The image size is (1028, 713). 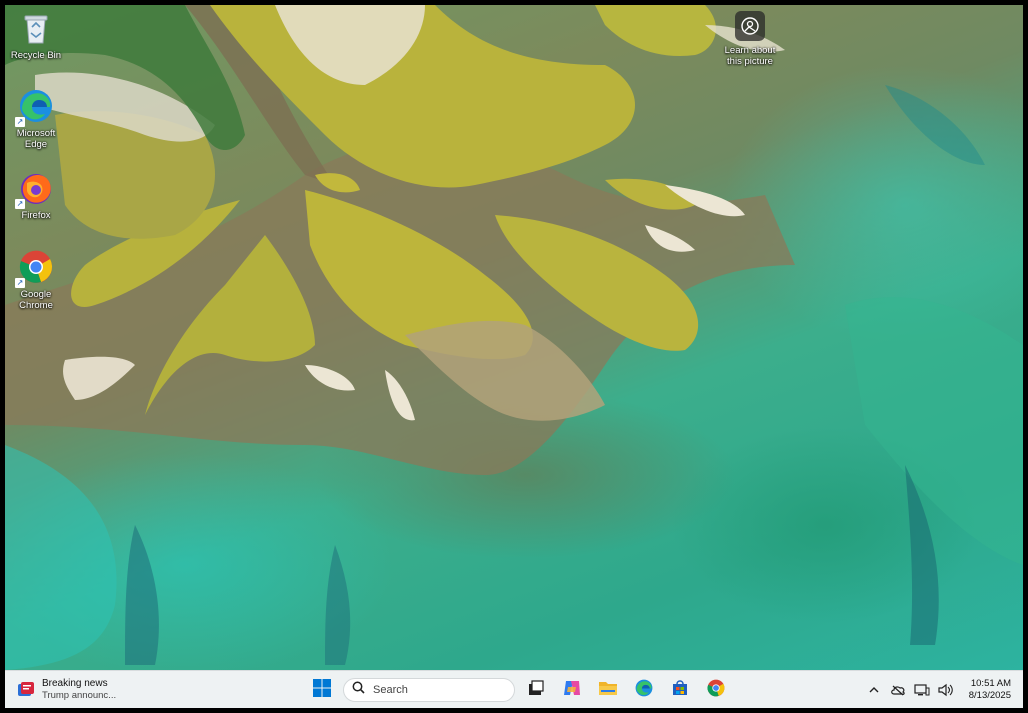 What do you see at coordinates (990, 683) in the screenshot?
I see `clock-time: 10:51 AM` at bounding box center [990, 683].